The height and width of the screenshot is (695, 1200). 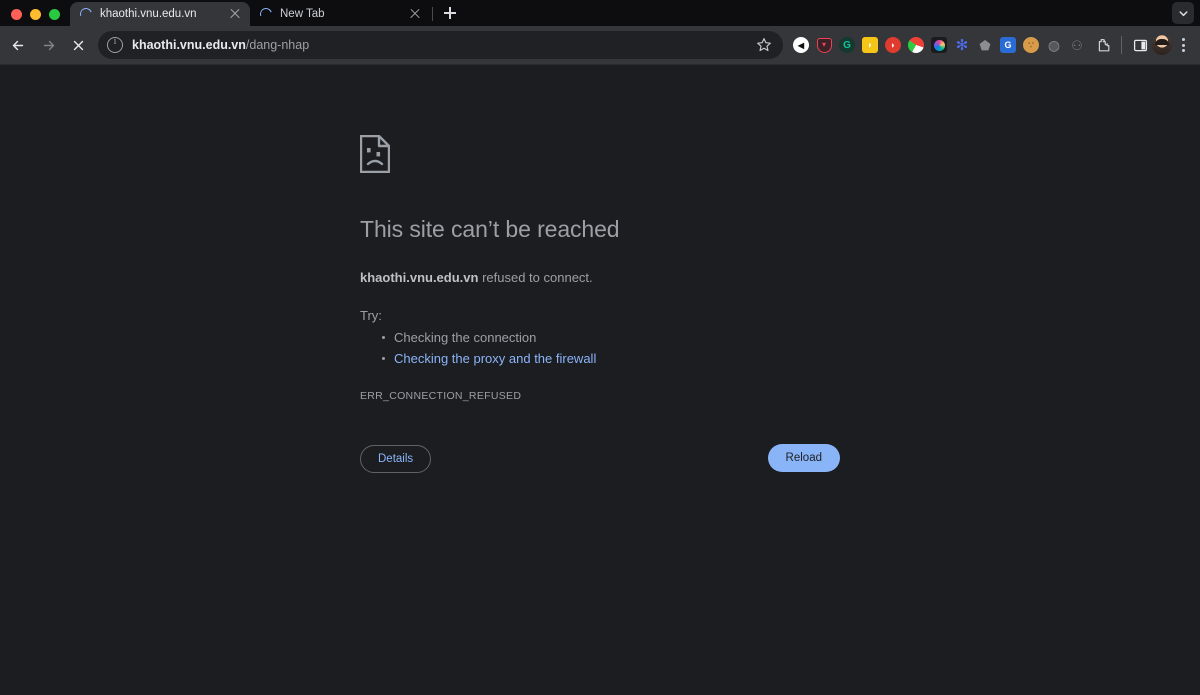 I want to click on window-traffic-lights, so click(x=35, y=17).